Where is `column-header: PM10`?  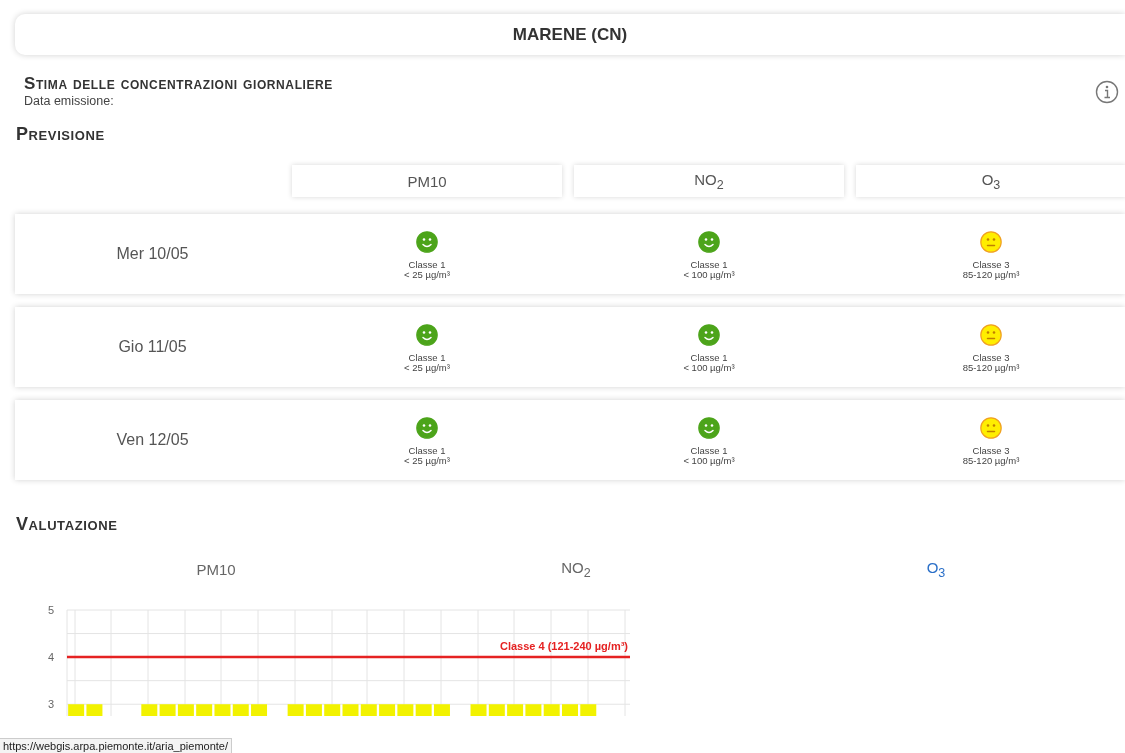
column-header: PM10 is located at coordinates (427, 181).